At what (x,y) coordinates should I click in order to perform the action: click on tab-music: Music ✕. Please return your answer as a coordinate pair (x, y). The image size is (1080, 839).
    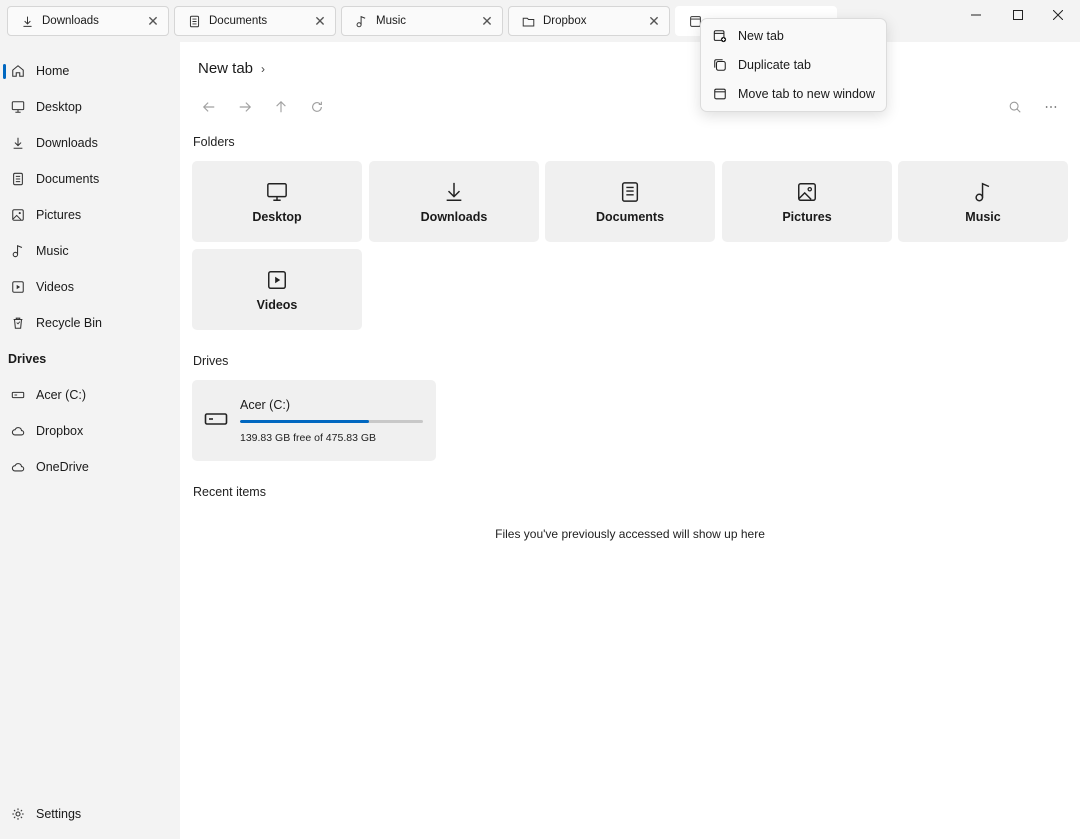
    Looking at the image, I should click on (422, 21).